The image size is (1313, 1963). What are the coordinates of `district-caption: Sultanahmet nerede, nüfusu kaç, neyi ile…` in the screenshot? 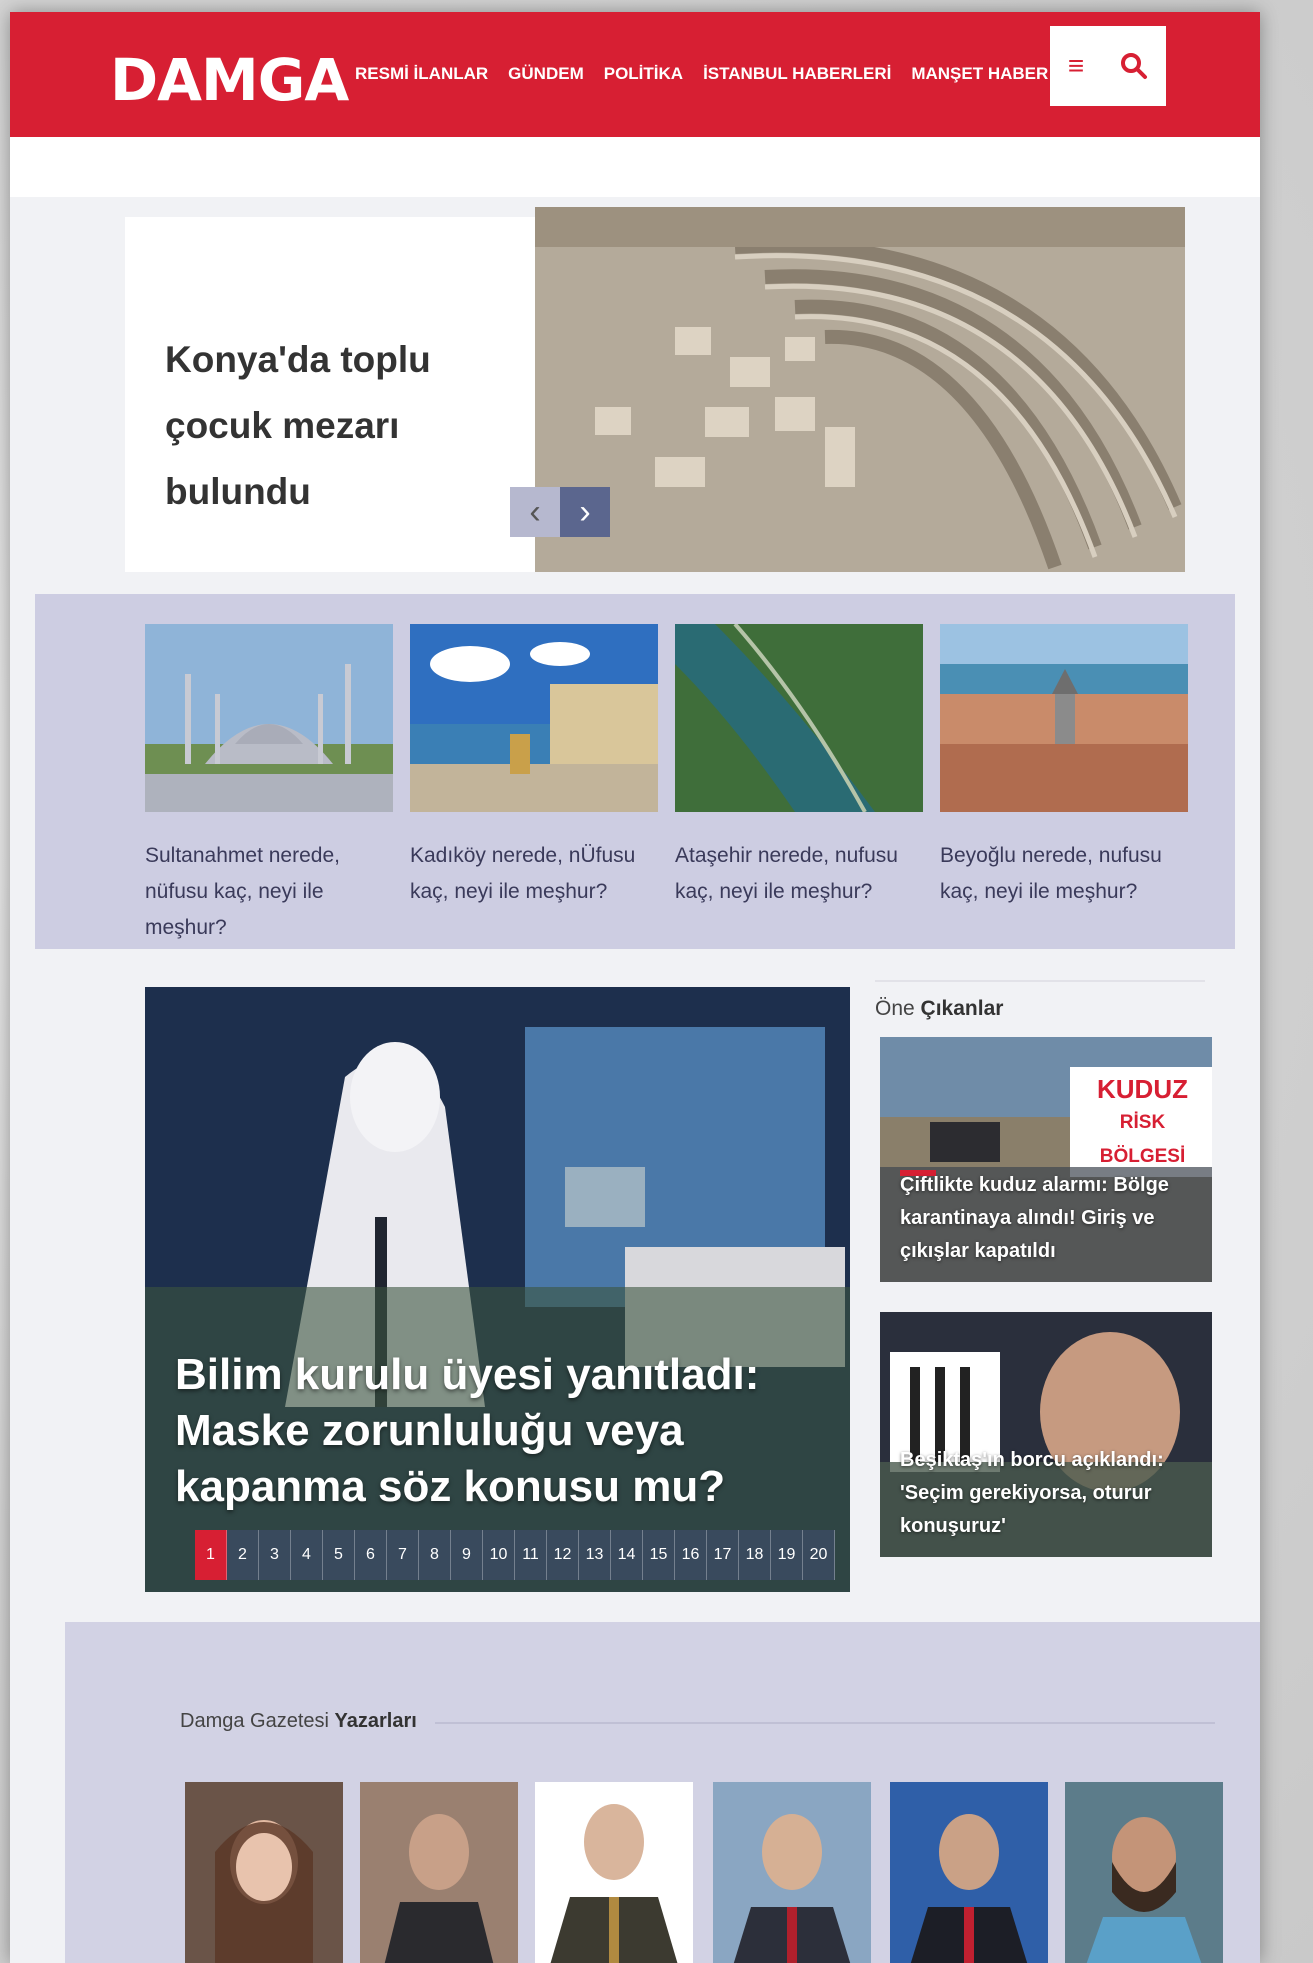 It's located at (269, 892).